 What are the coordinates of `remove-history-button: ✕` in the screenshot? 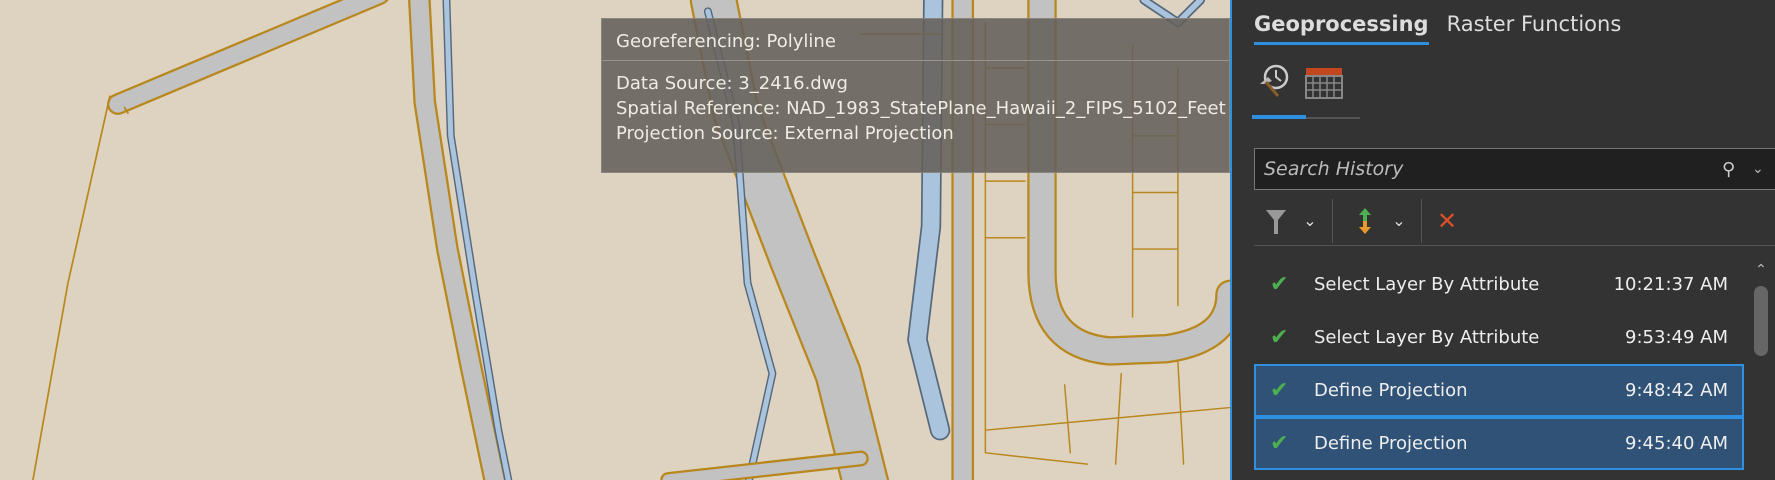 It's located at (1447, 221).